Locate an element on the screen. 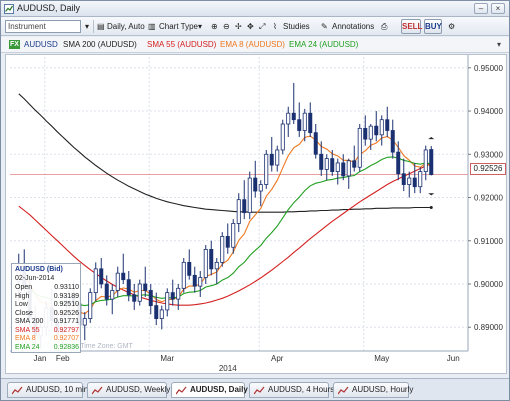 The width and height of the screenshot is (510, 401). info-row: SMA 55 0.92797 is located at coordinates (47, 331).